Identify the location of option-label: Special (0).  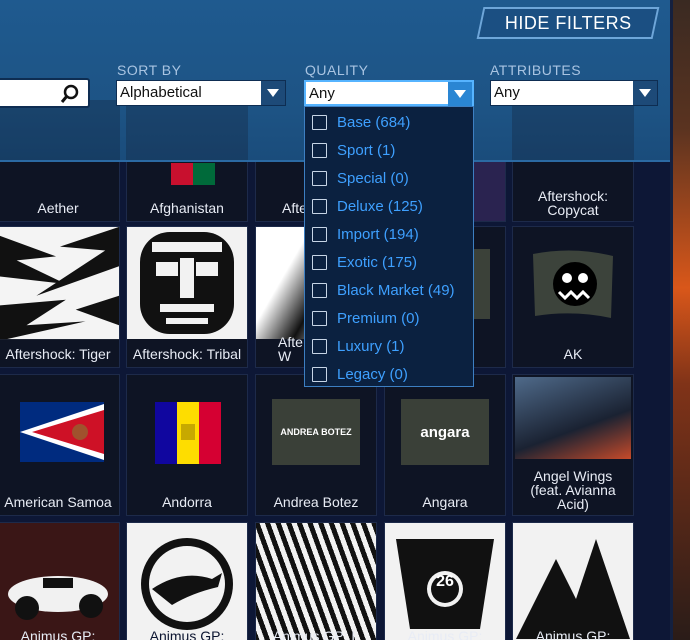
(373, 178).